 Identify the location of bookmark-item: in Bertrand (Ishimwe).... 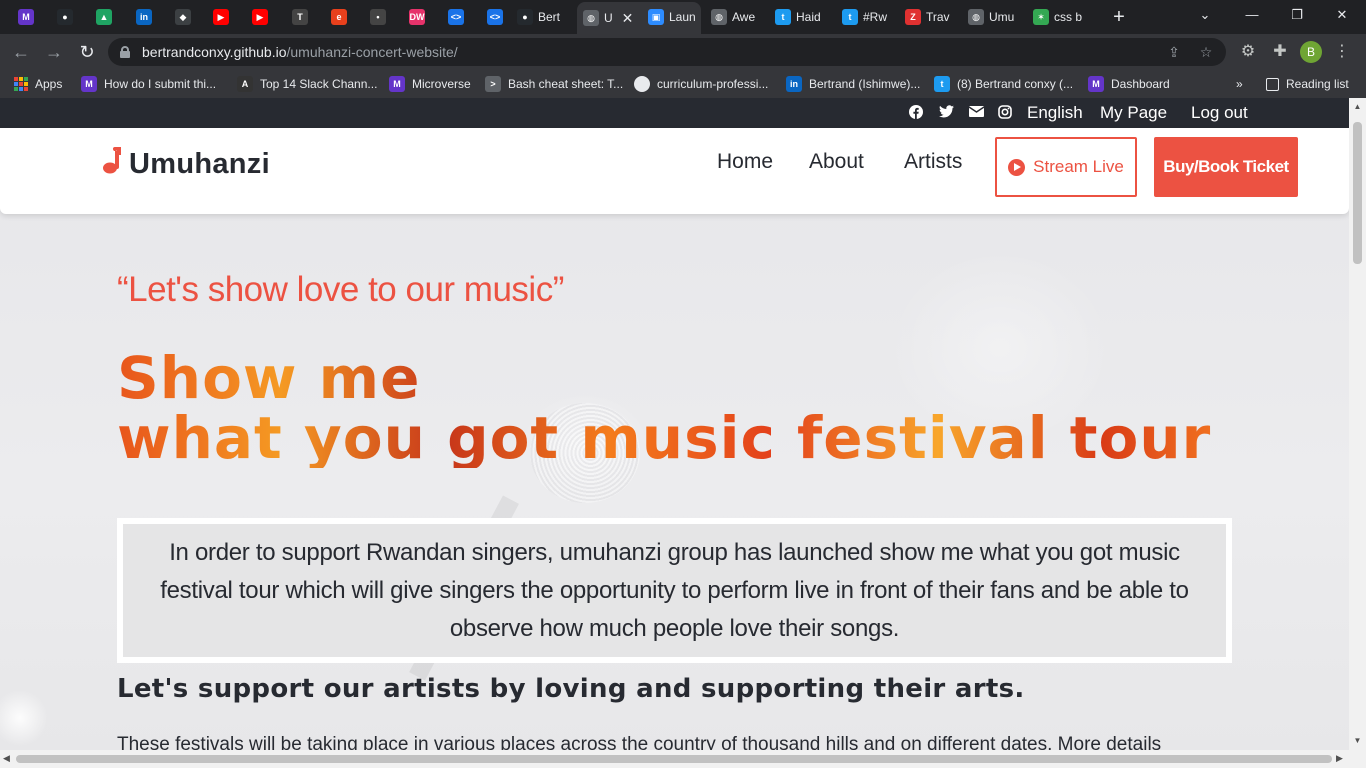
(853, 84).